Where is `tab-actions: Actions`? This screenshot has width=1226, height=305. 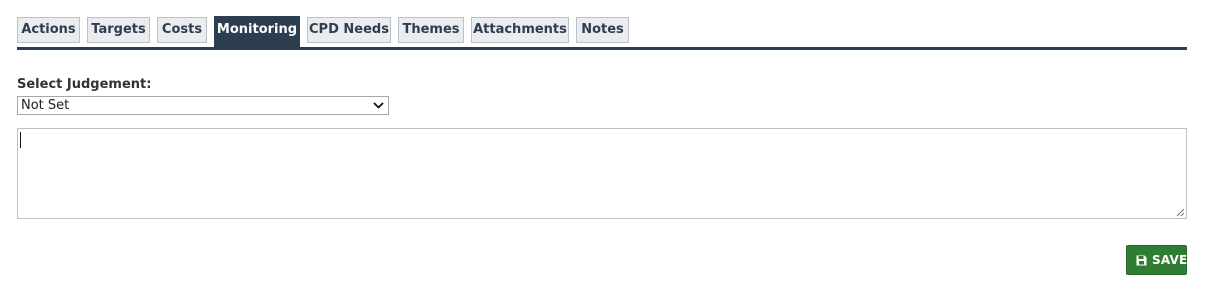
tab-actions: Actions is located at coordinates (48, 30).